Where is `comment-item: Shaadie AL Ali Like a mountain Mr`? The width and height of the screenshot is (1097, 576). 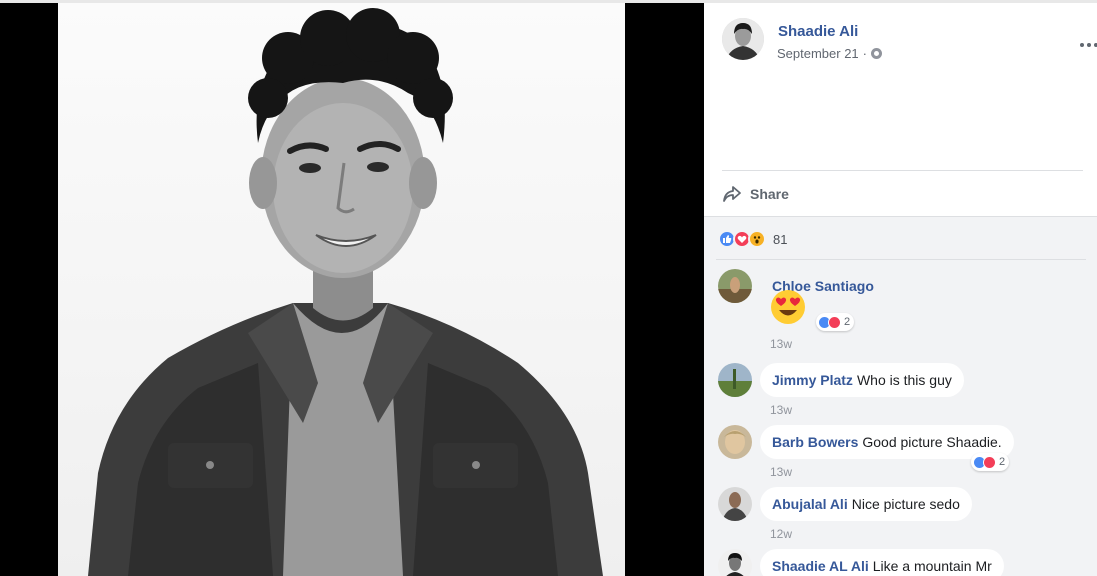 comment-item: Shaadie AL Ali Like a mountain Mr is located at coordinates (903, 562).